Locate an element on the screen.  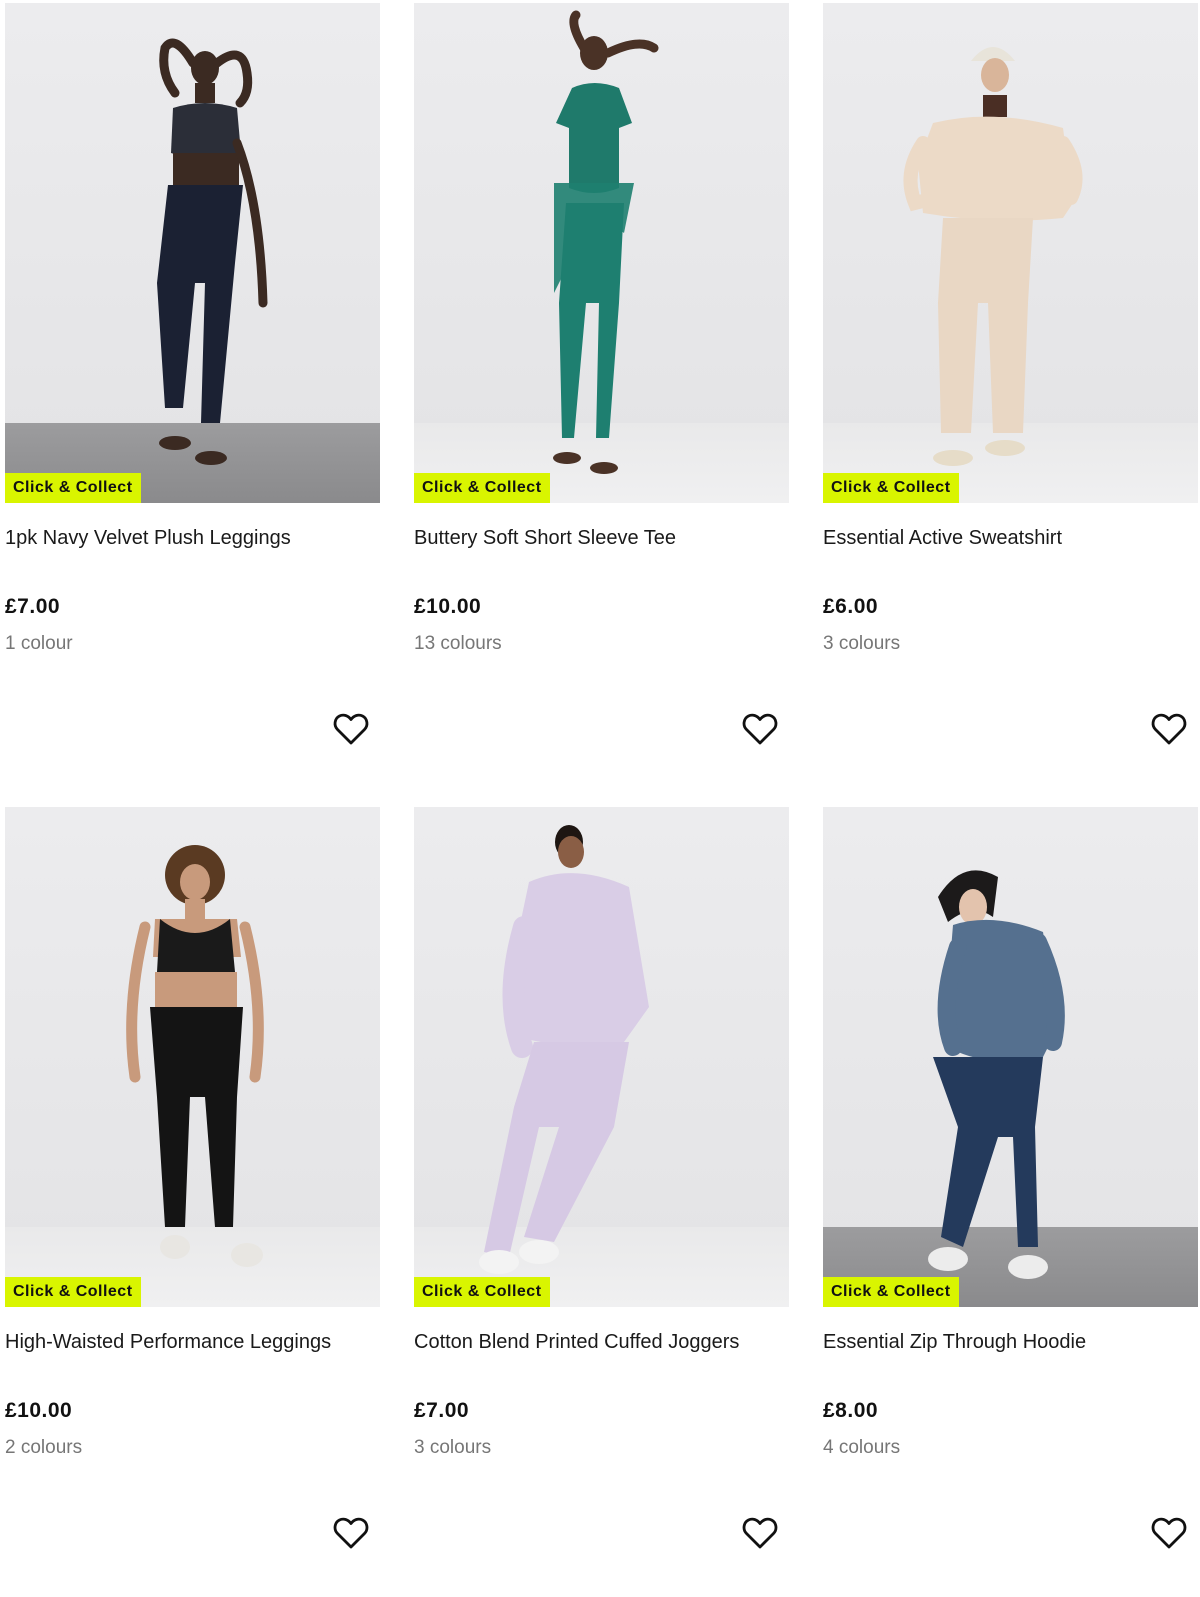
product-colour-count: 13 colours is located at coordinates (458, 643).